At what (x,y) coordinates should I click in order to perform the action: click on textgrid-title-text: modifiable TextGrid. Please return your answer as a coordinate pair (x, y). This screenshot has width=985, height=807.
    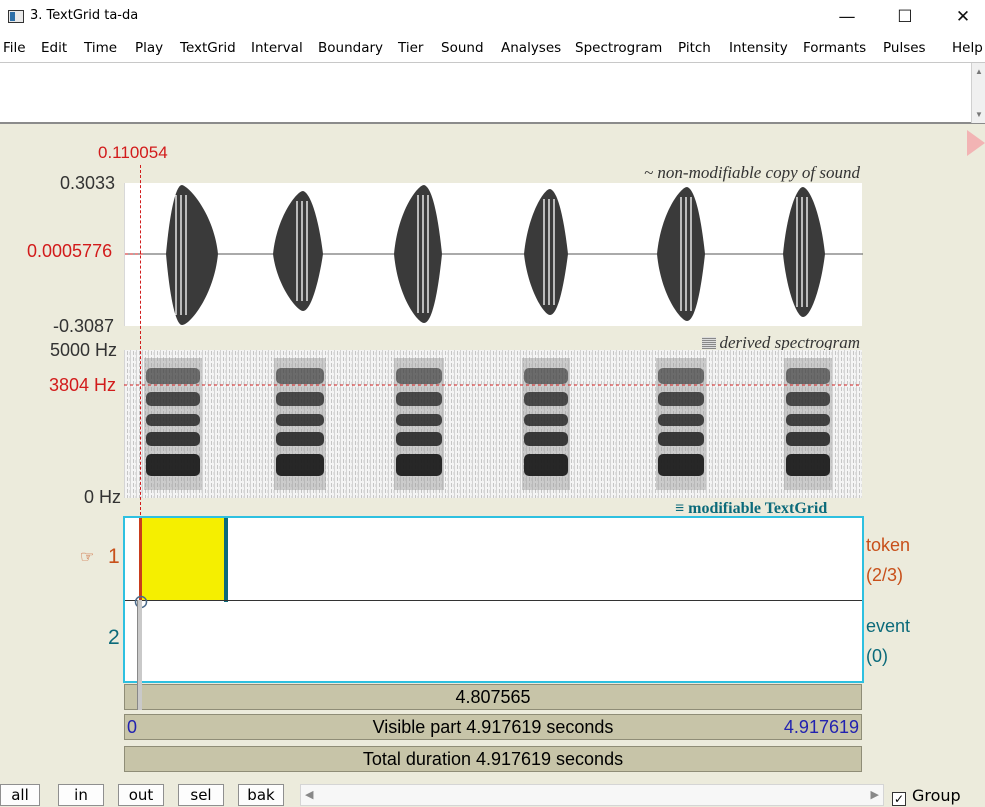
    Looking at the image, I should click on (758, 508).